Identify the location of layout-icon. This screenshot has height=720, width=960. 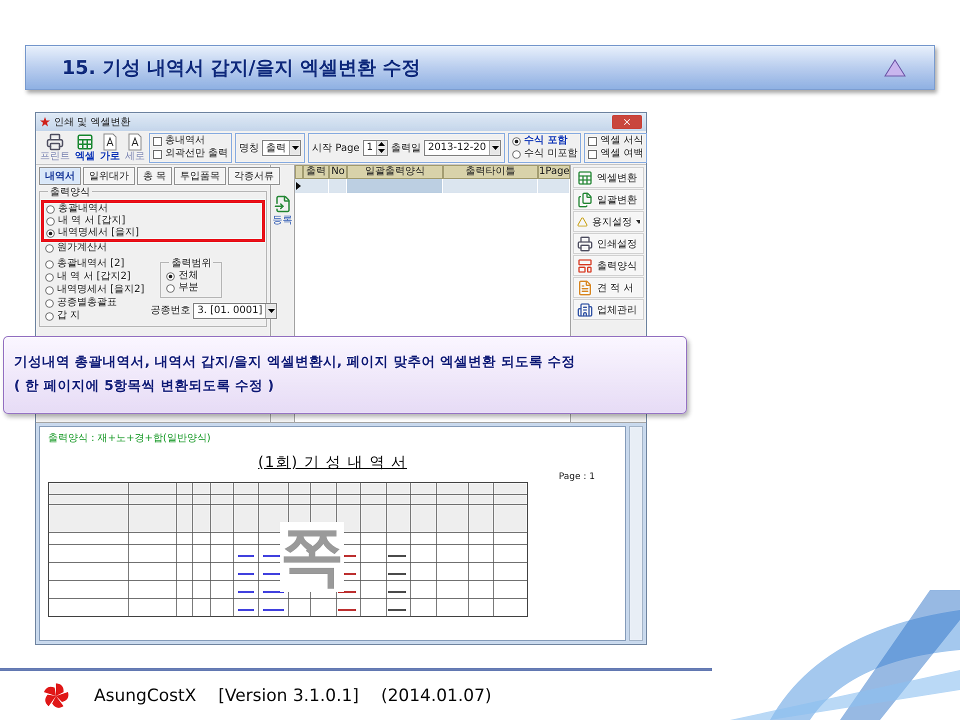
(585, 266).